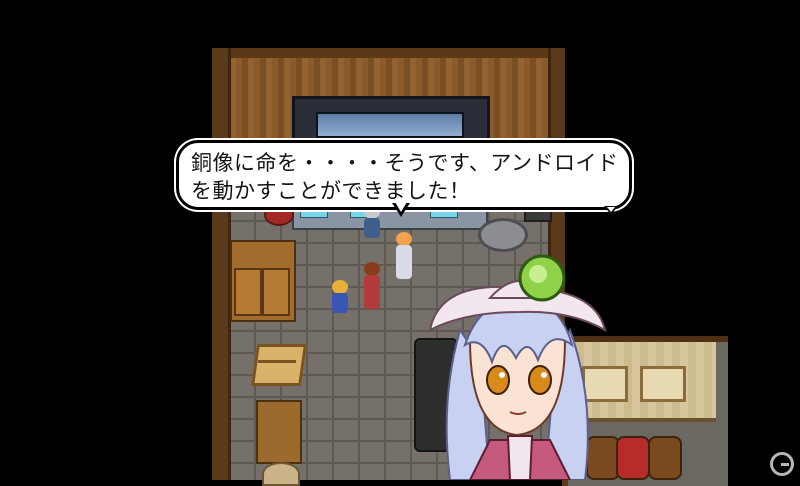 This screenshot has height=486, width=800. What do you see at coordinates (633, 458) in the screenshot?
I see `red-barrel` at bounding box center [633, 458].